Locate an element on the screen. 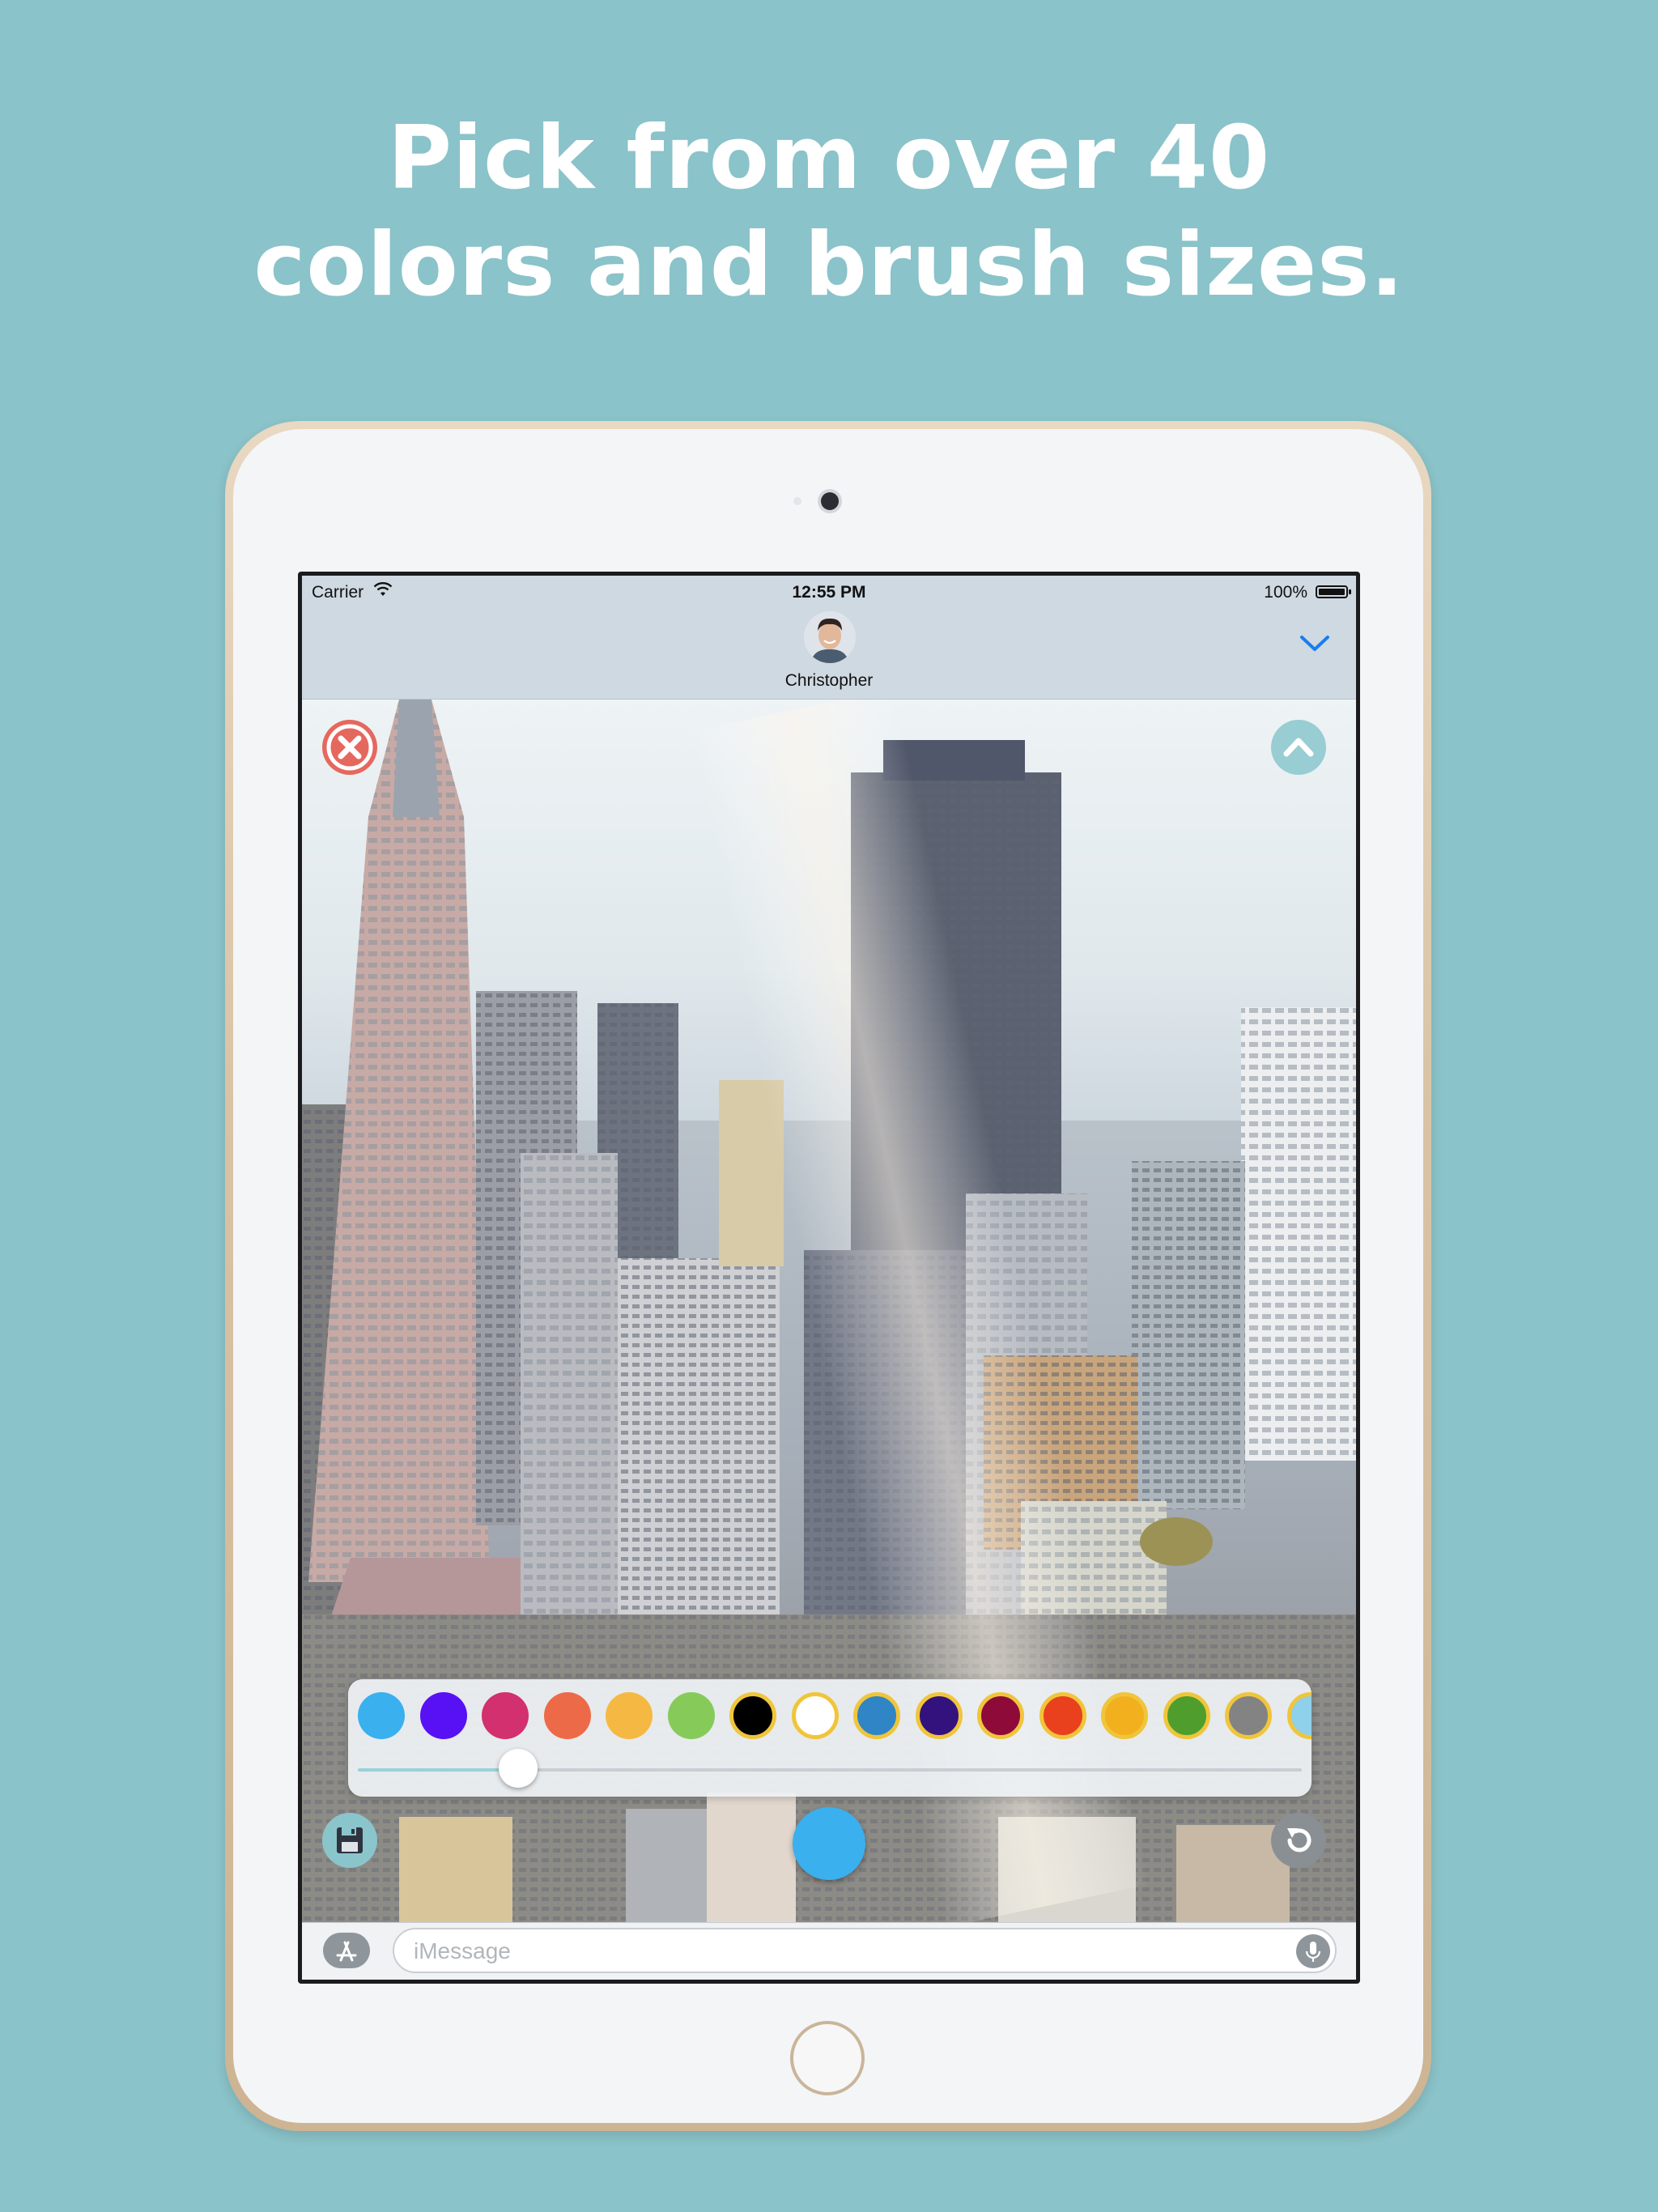 The width and height of the screenshot is (1658, 2212). current-color-button is located at coordinates (829, 1844).